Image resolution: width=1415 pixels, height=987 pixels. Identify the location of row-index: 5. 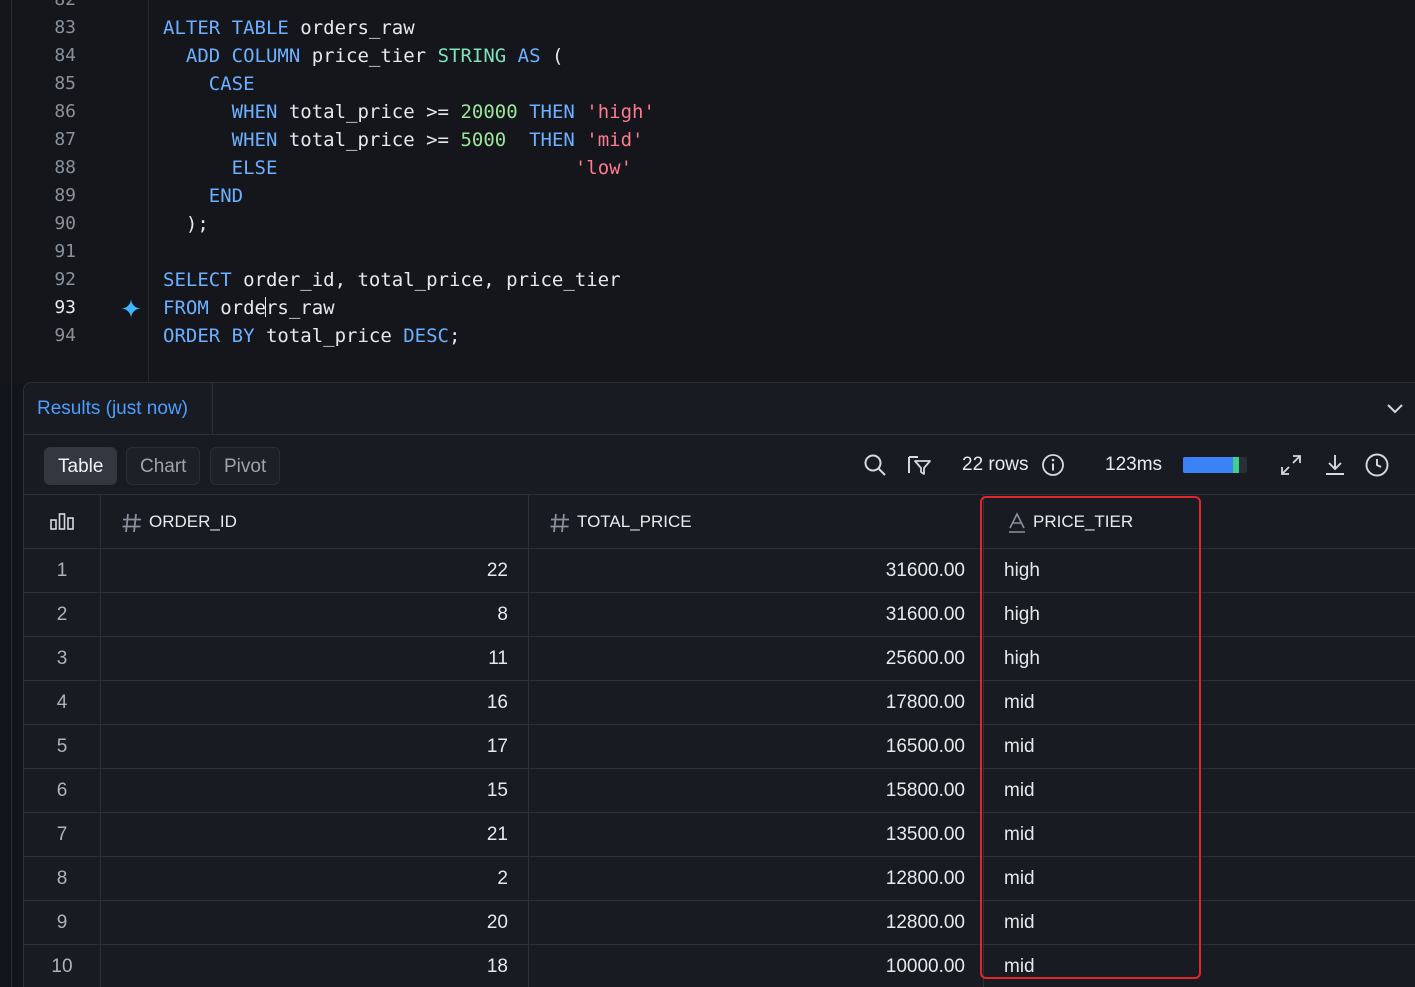
(62, 747).